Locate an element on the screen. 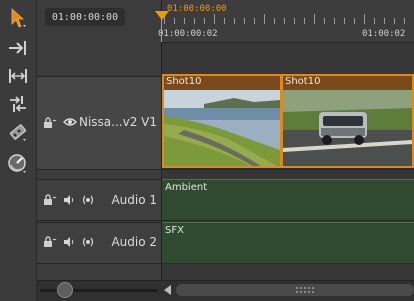 This screenshot has width=414, height=301. zoom-slider-handle is located at coordinates (65, 290).